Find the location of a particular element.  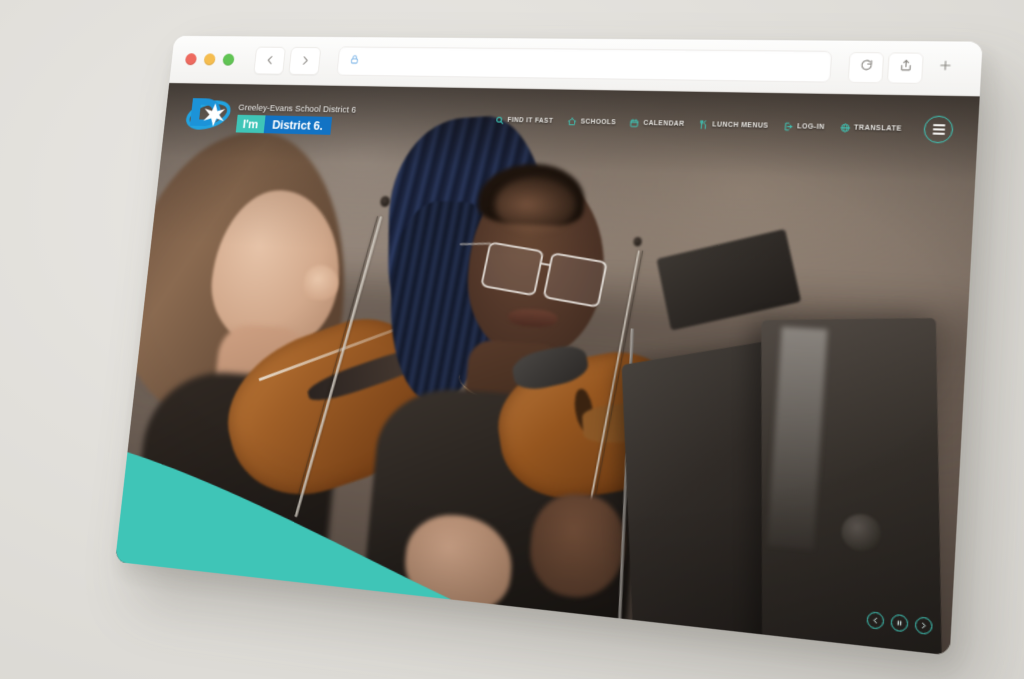

nav-item-calendar: CALENDAR is located at coordinates (657, 123).